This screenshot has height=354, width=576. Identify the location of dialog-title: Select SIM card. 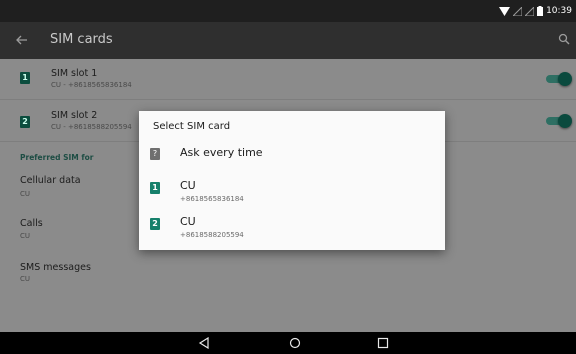
(192, 126).